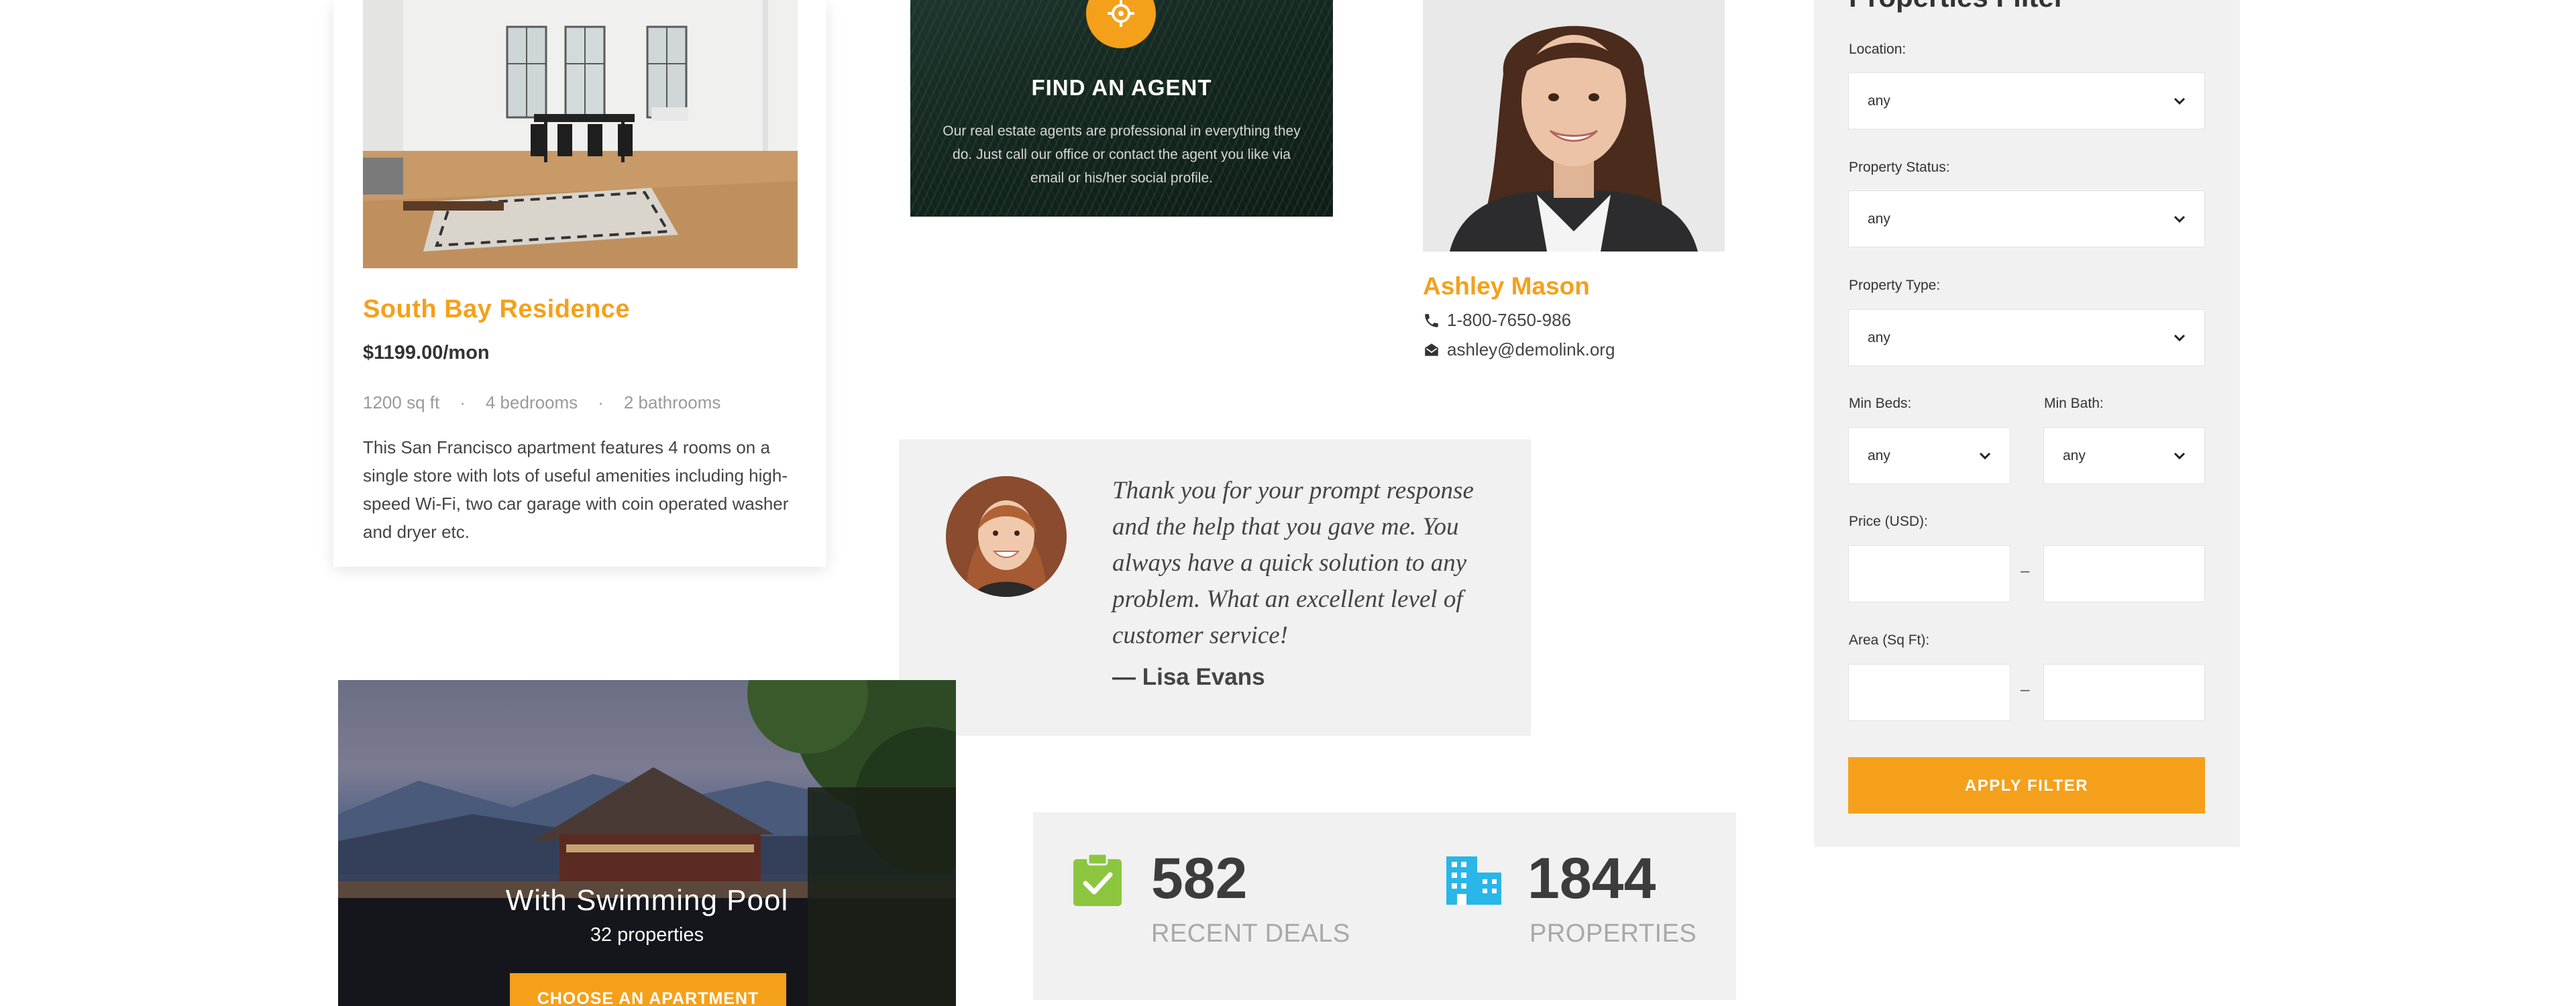 This screenshot has height=1006, width=2576. I want to click on clipboard-check-icon, so click(1097, 881).